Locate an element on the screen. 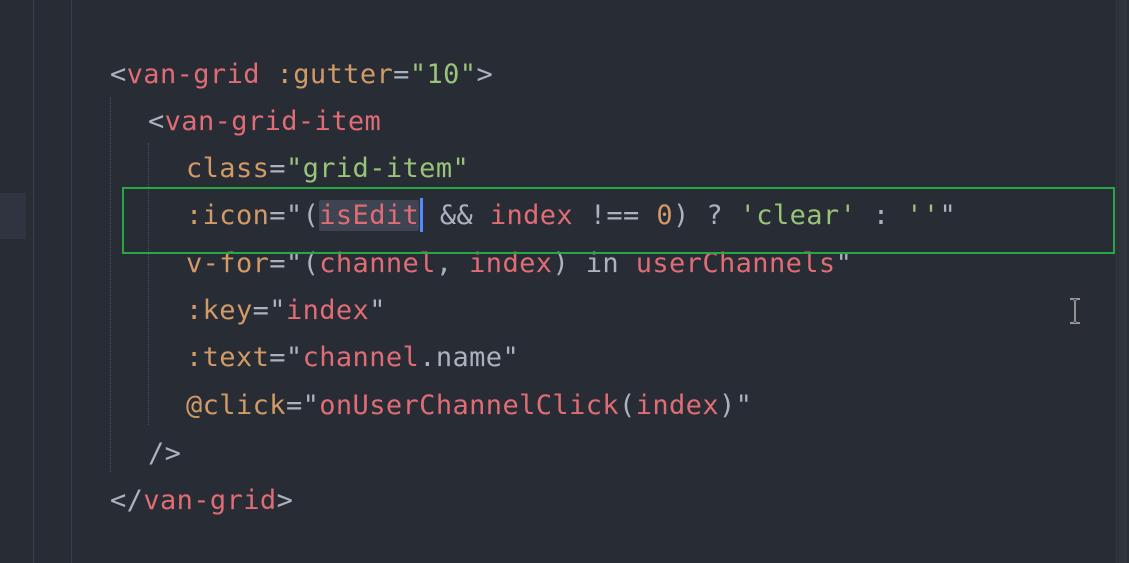  code-token: . is located at coordinates (427, 357).